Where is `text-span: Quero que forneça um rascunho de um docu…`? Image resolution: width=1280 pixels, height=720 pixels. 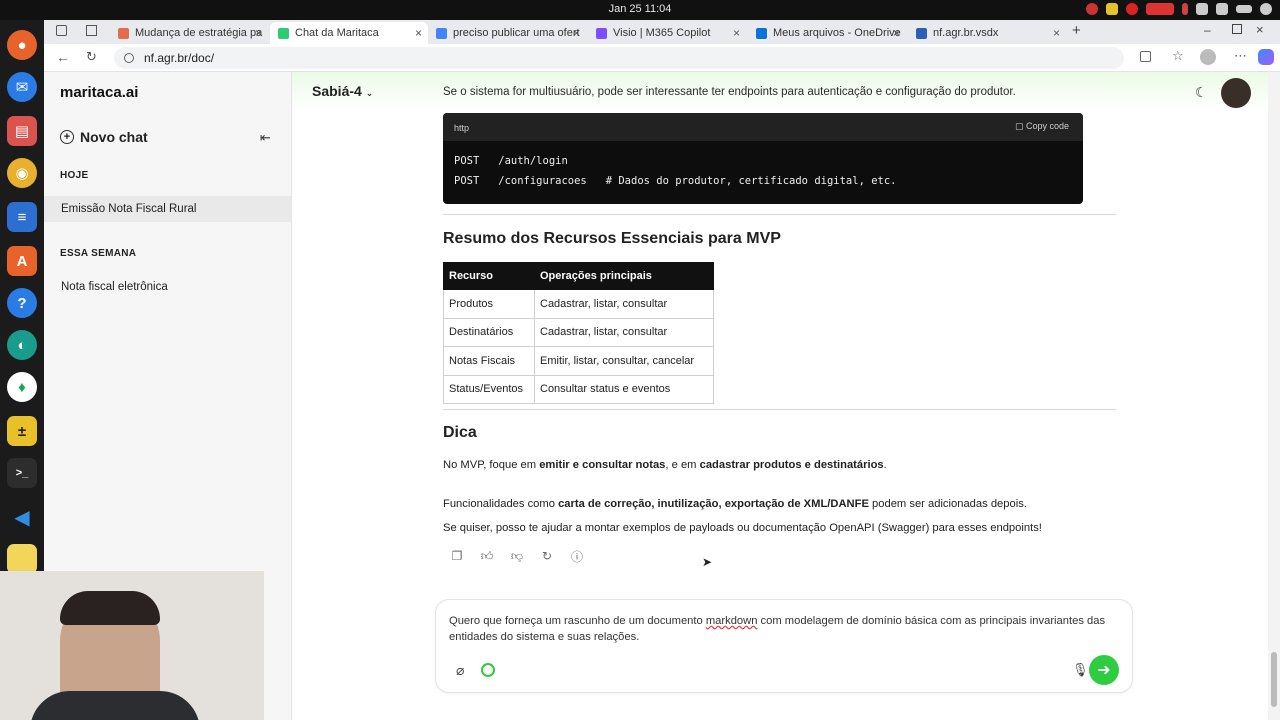 text-span: Quero que forneça um rascunho de um docu… is located at coordinates (577, 621).